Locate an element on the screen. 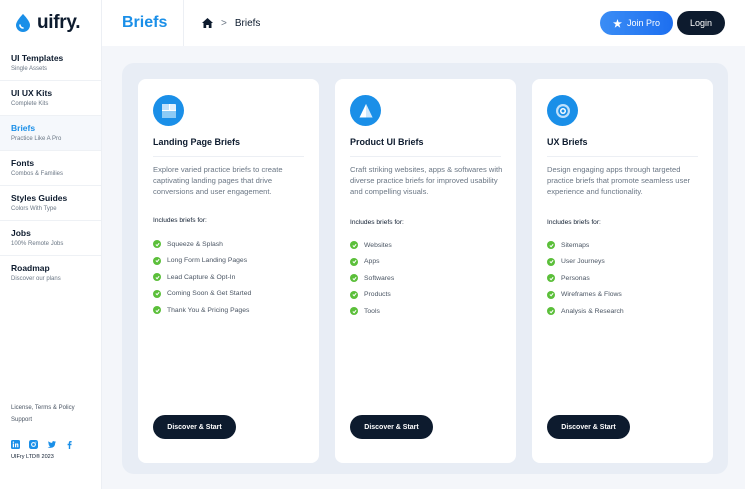  list-item: User Journeys is located at coordinates (585, 262).